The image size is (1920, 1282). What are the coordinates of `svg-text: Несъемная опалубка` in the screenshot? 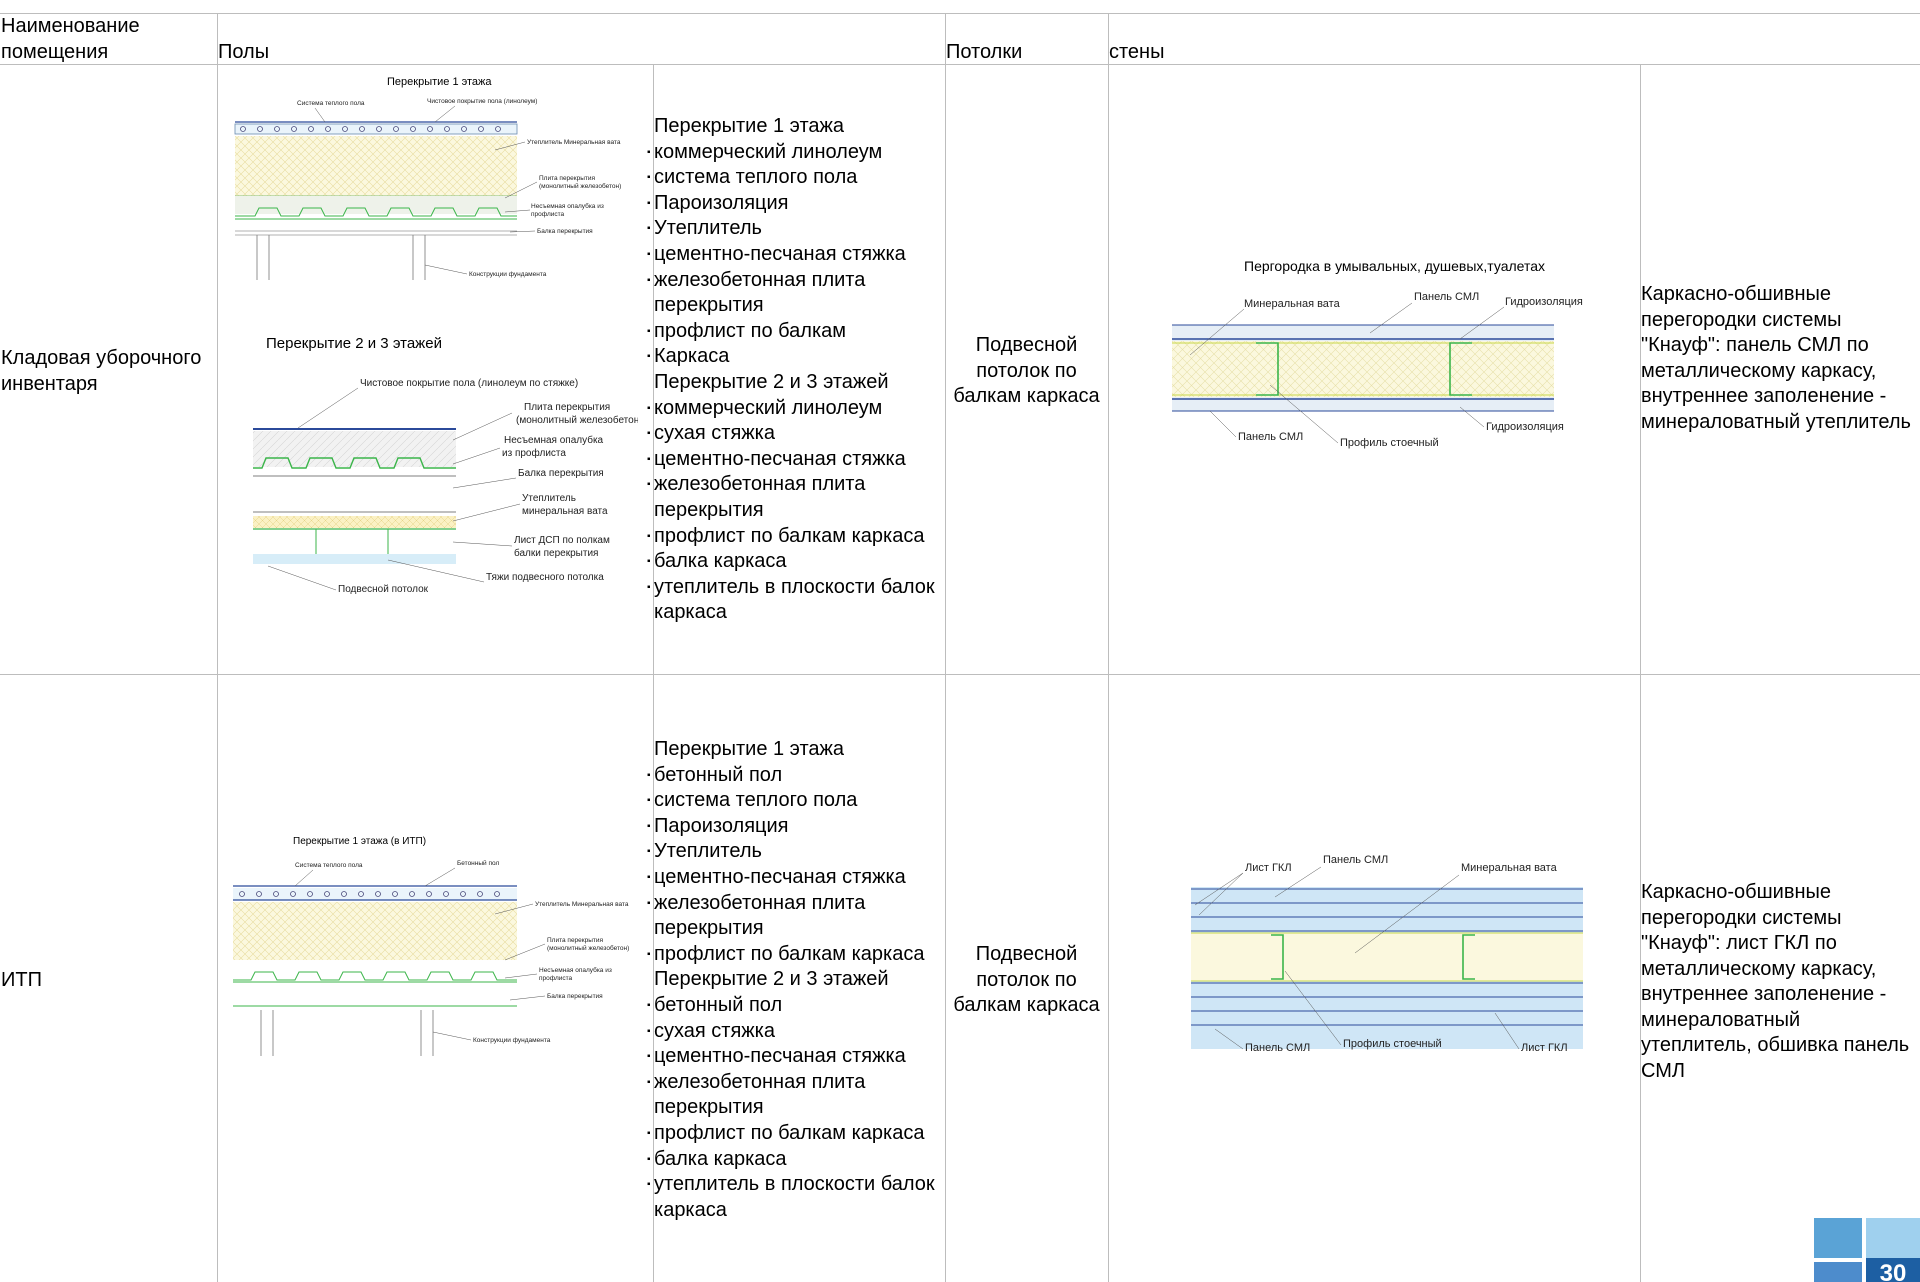 It's located at (554, 440).